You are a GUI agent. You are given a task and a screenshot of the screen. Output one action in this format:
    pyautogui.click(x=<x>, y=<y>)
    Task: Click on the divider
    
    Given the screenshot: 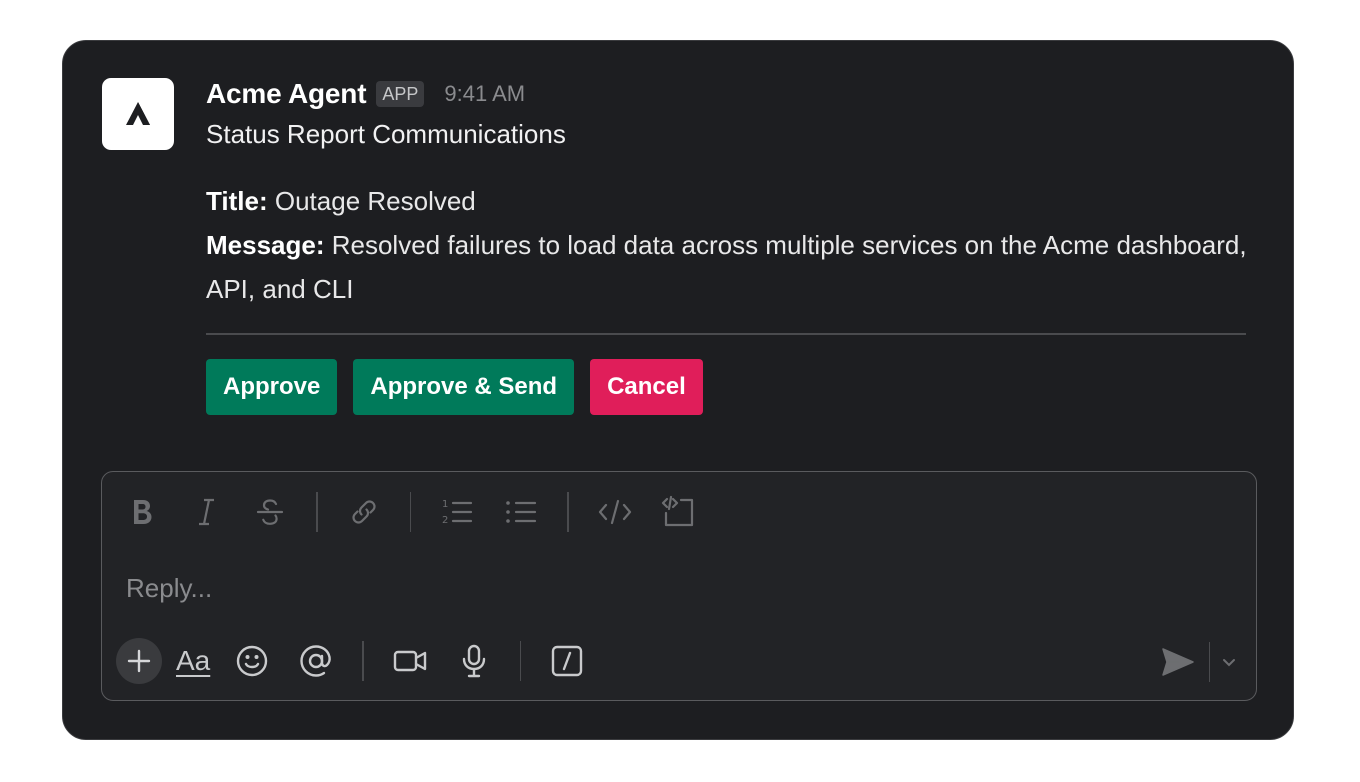 What is the action you would take?
    pyautogui.click(x=726, y=334)
    